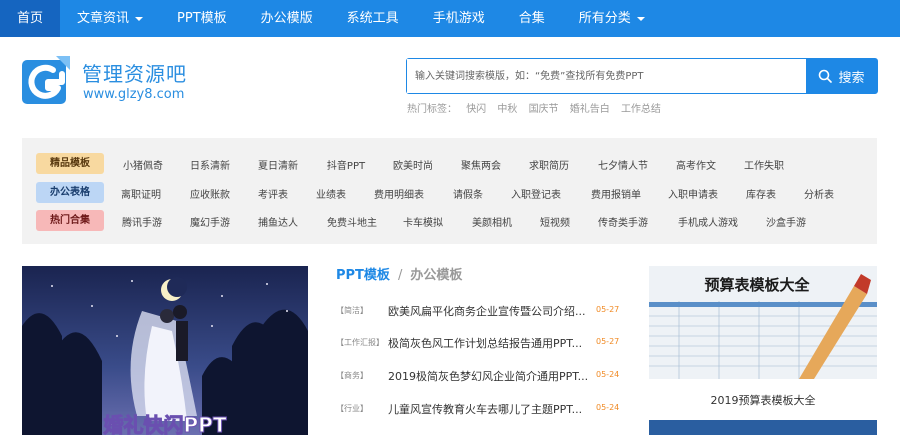 This screenshot has height=435, width=900. What do you see at coordinates (165, 424) in the screenshot?
I see `banner-title: 婚礼快闪PPT` at bounding box center [165, 424].